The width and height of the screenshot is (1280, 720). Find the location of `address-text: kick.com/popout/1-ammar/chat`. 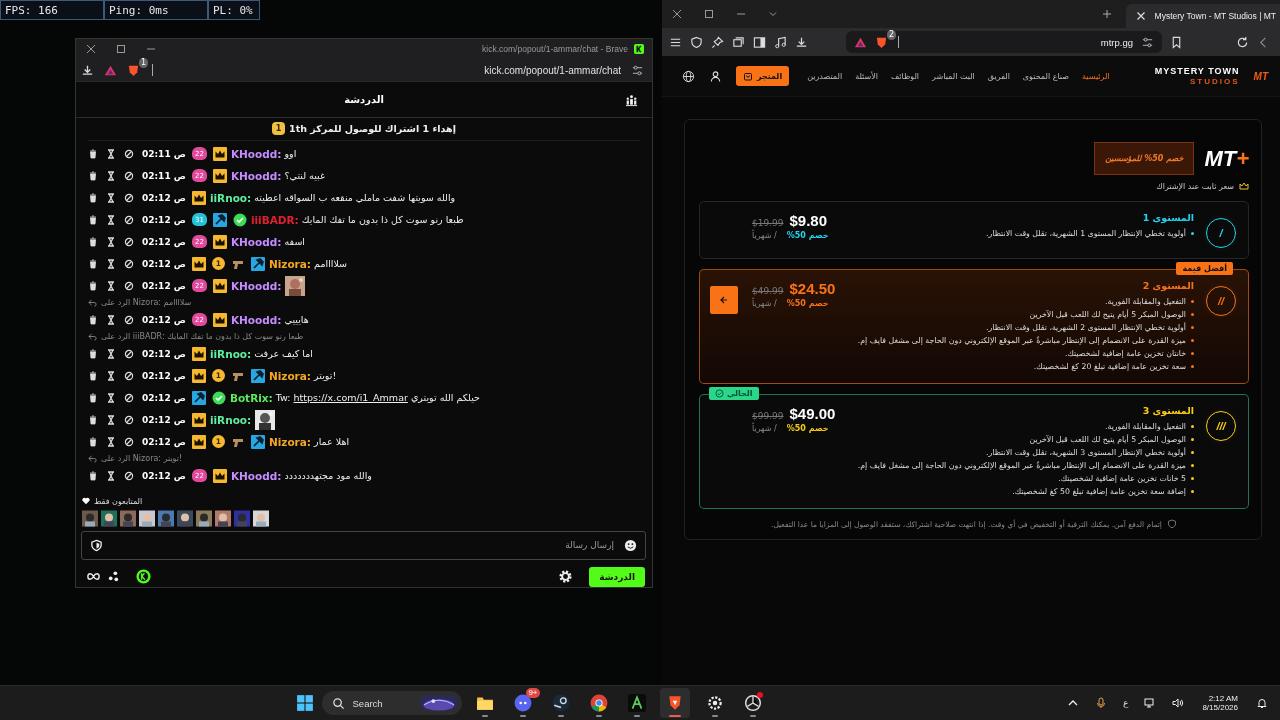

address-text: kick.com/popout/1-ammar/chat is located at coordinates (552, 70).